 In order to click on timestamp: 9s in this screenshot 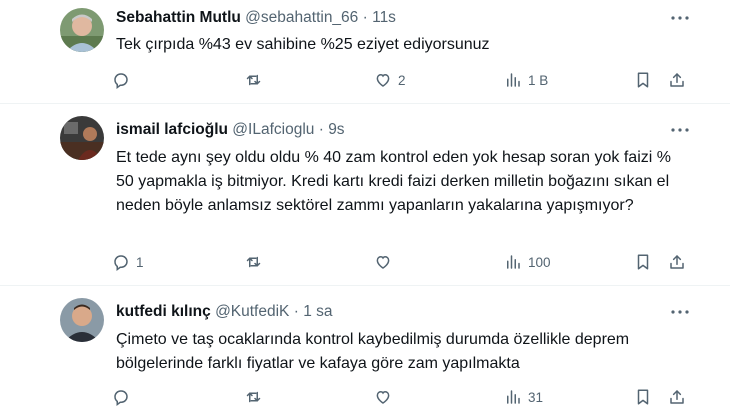, I will do `click(336, 129)`.